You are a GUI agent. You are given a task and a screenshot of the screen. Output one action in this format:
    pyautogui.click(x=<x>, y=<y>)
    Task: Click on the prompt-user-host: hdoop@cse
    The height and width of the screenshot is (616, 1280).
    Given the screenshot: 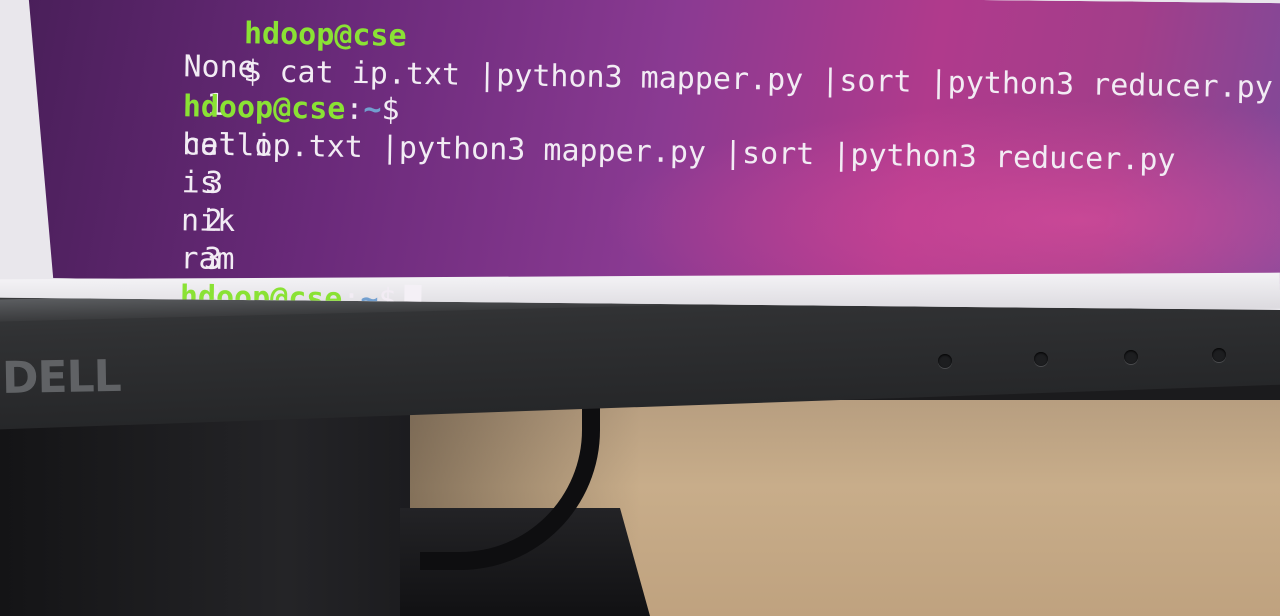 What is the action you would take?
    pyautogui.click(x=325, y=35)
    